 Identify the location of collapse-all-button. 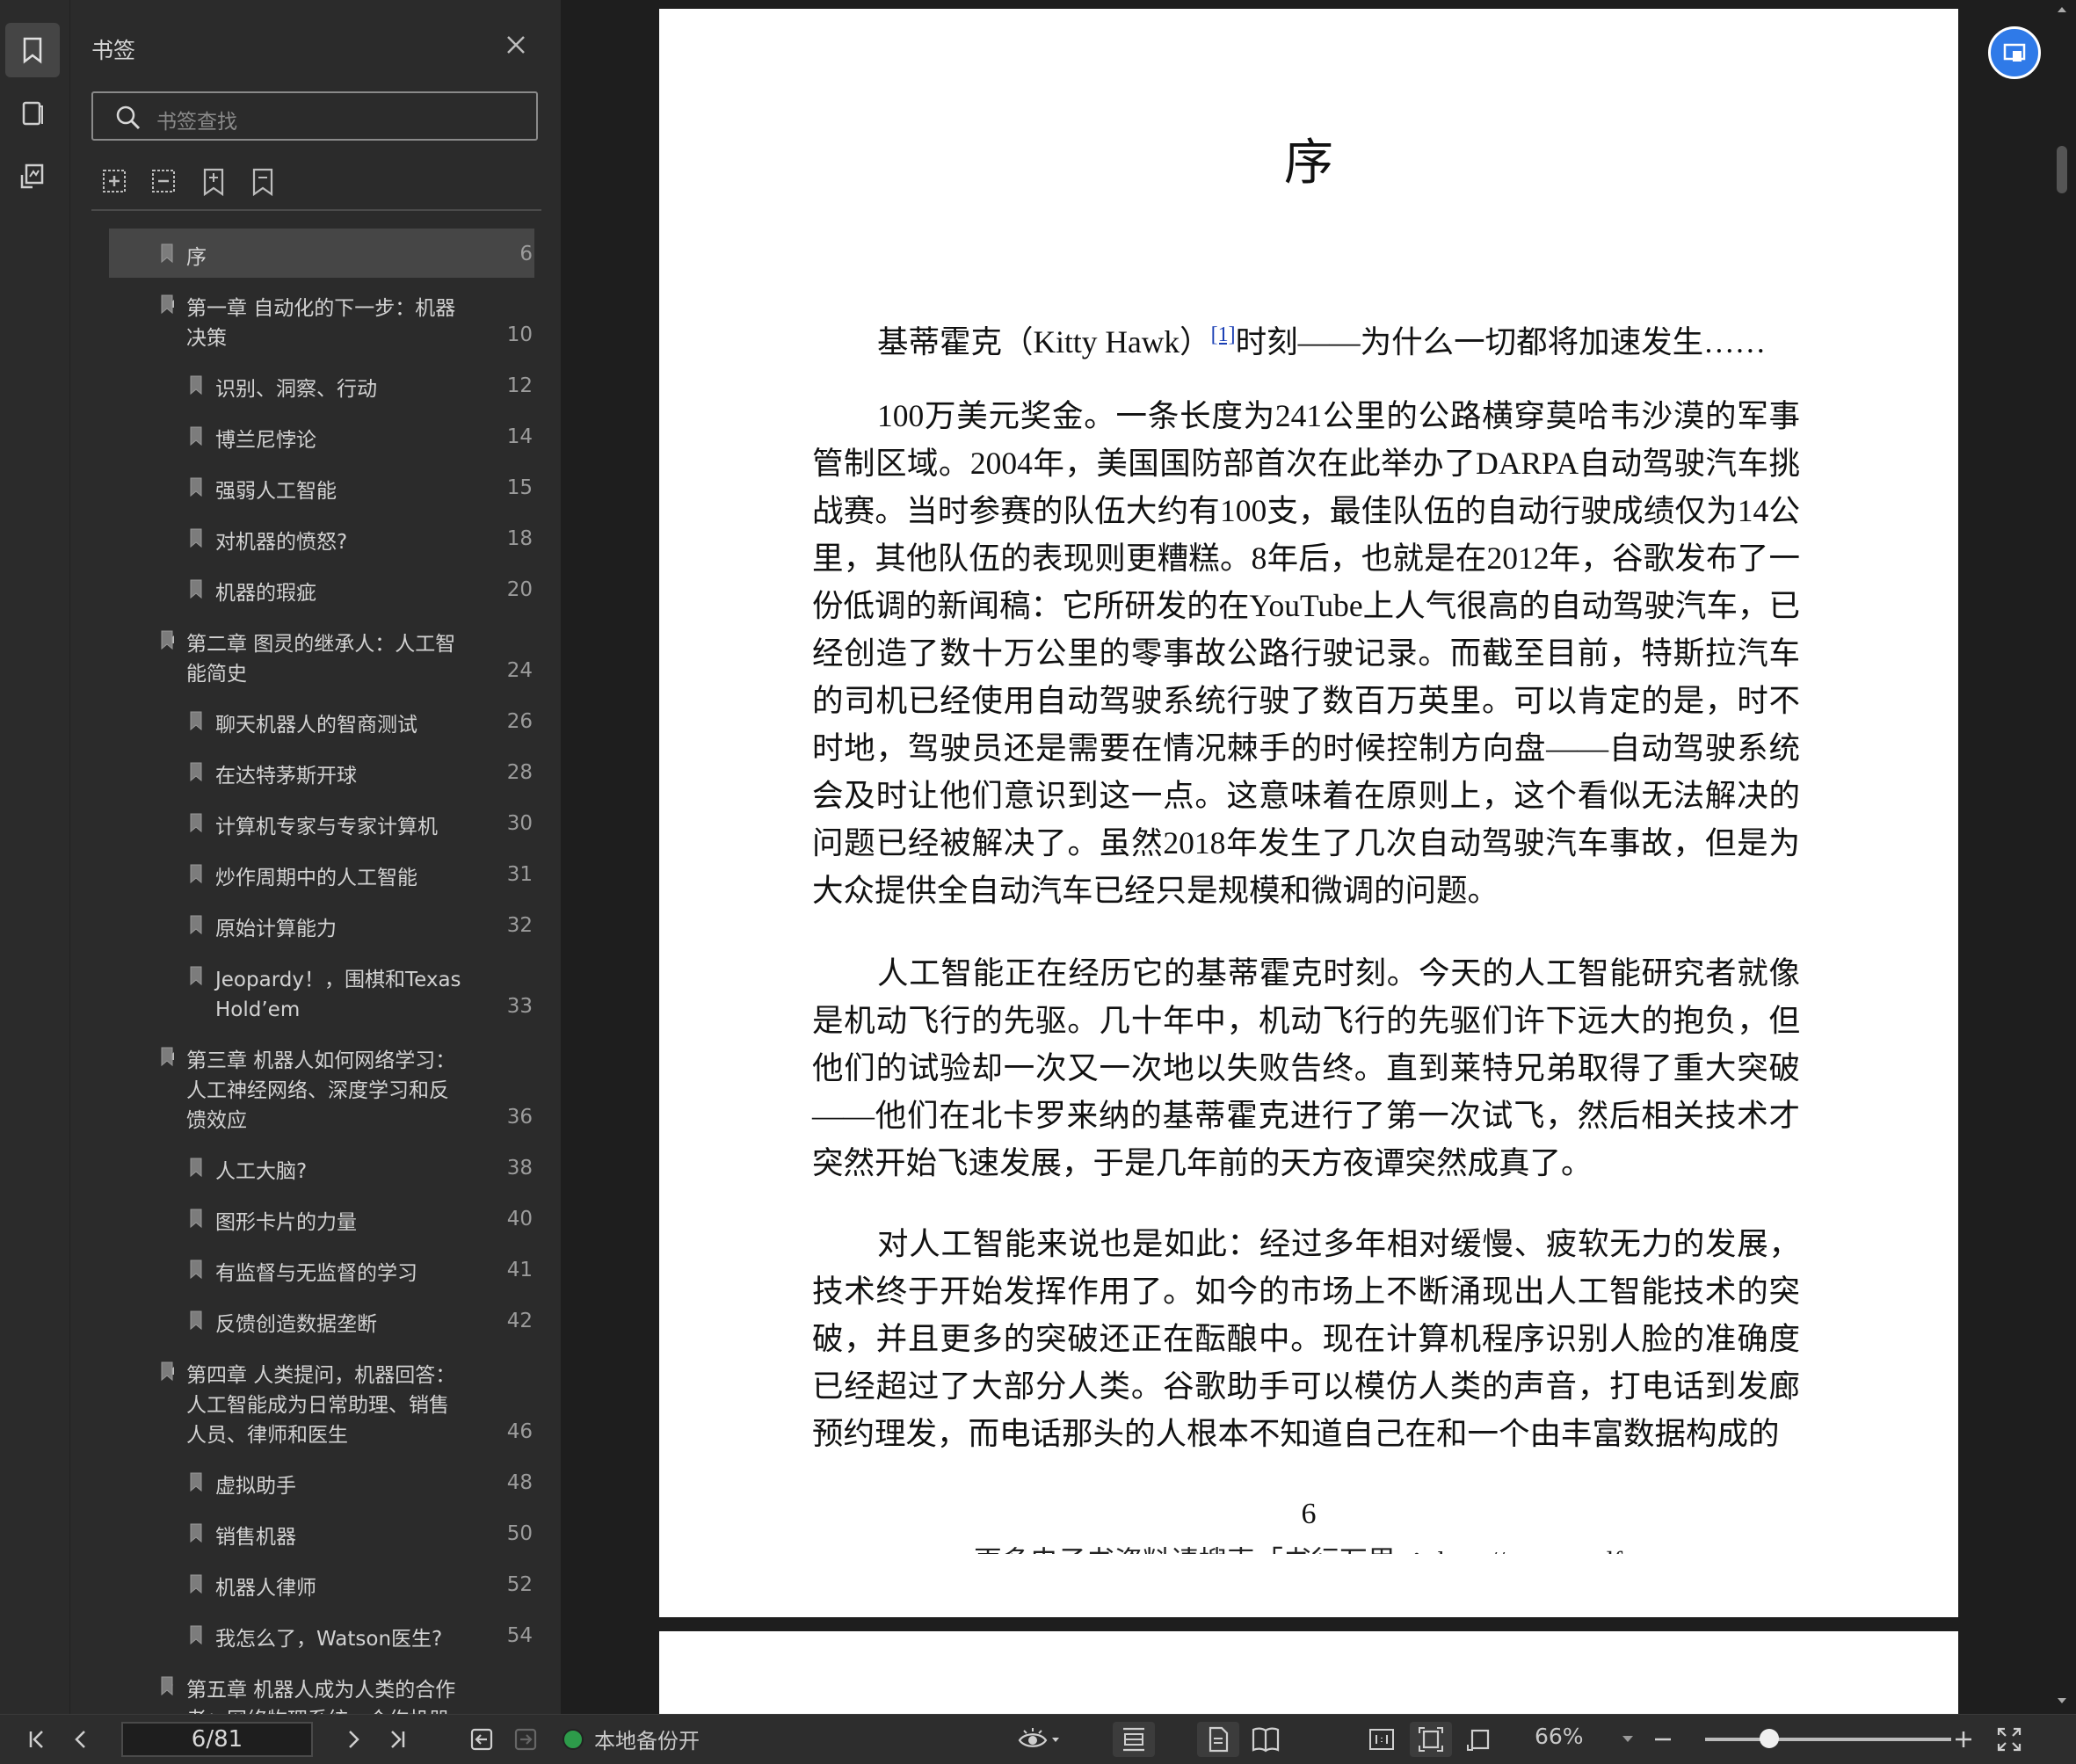
(165, 183).